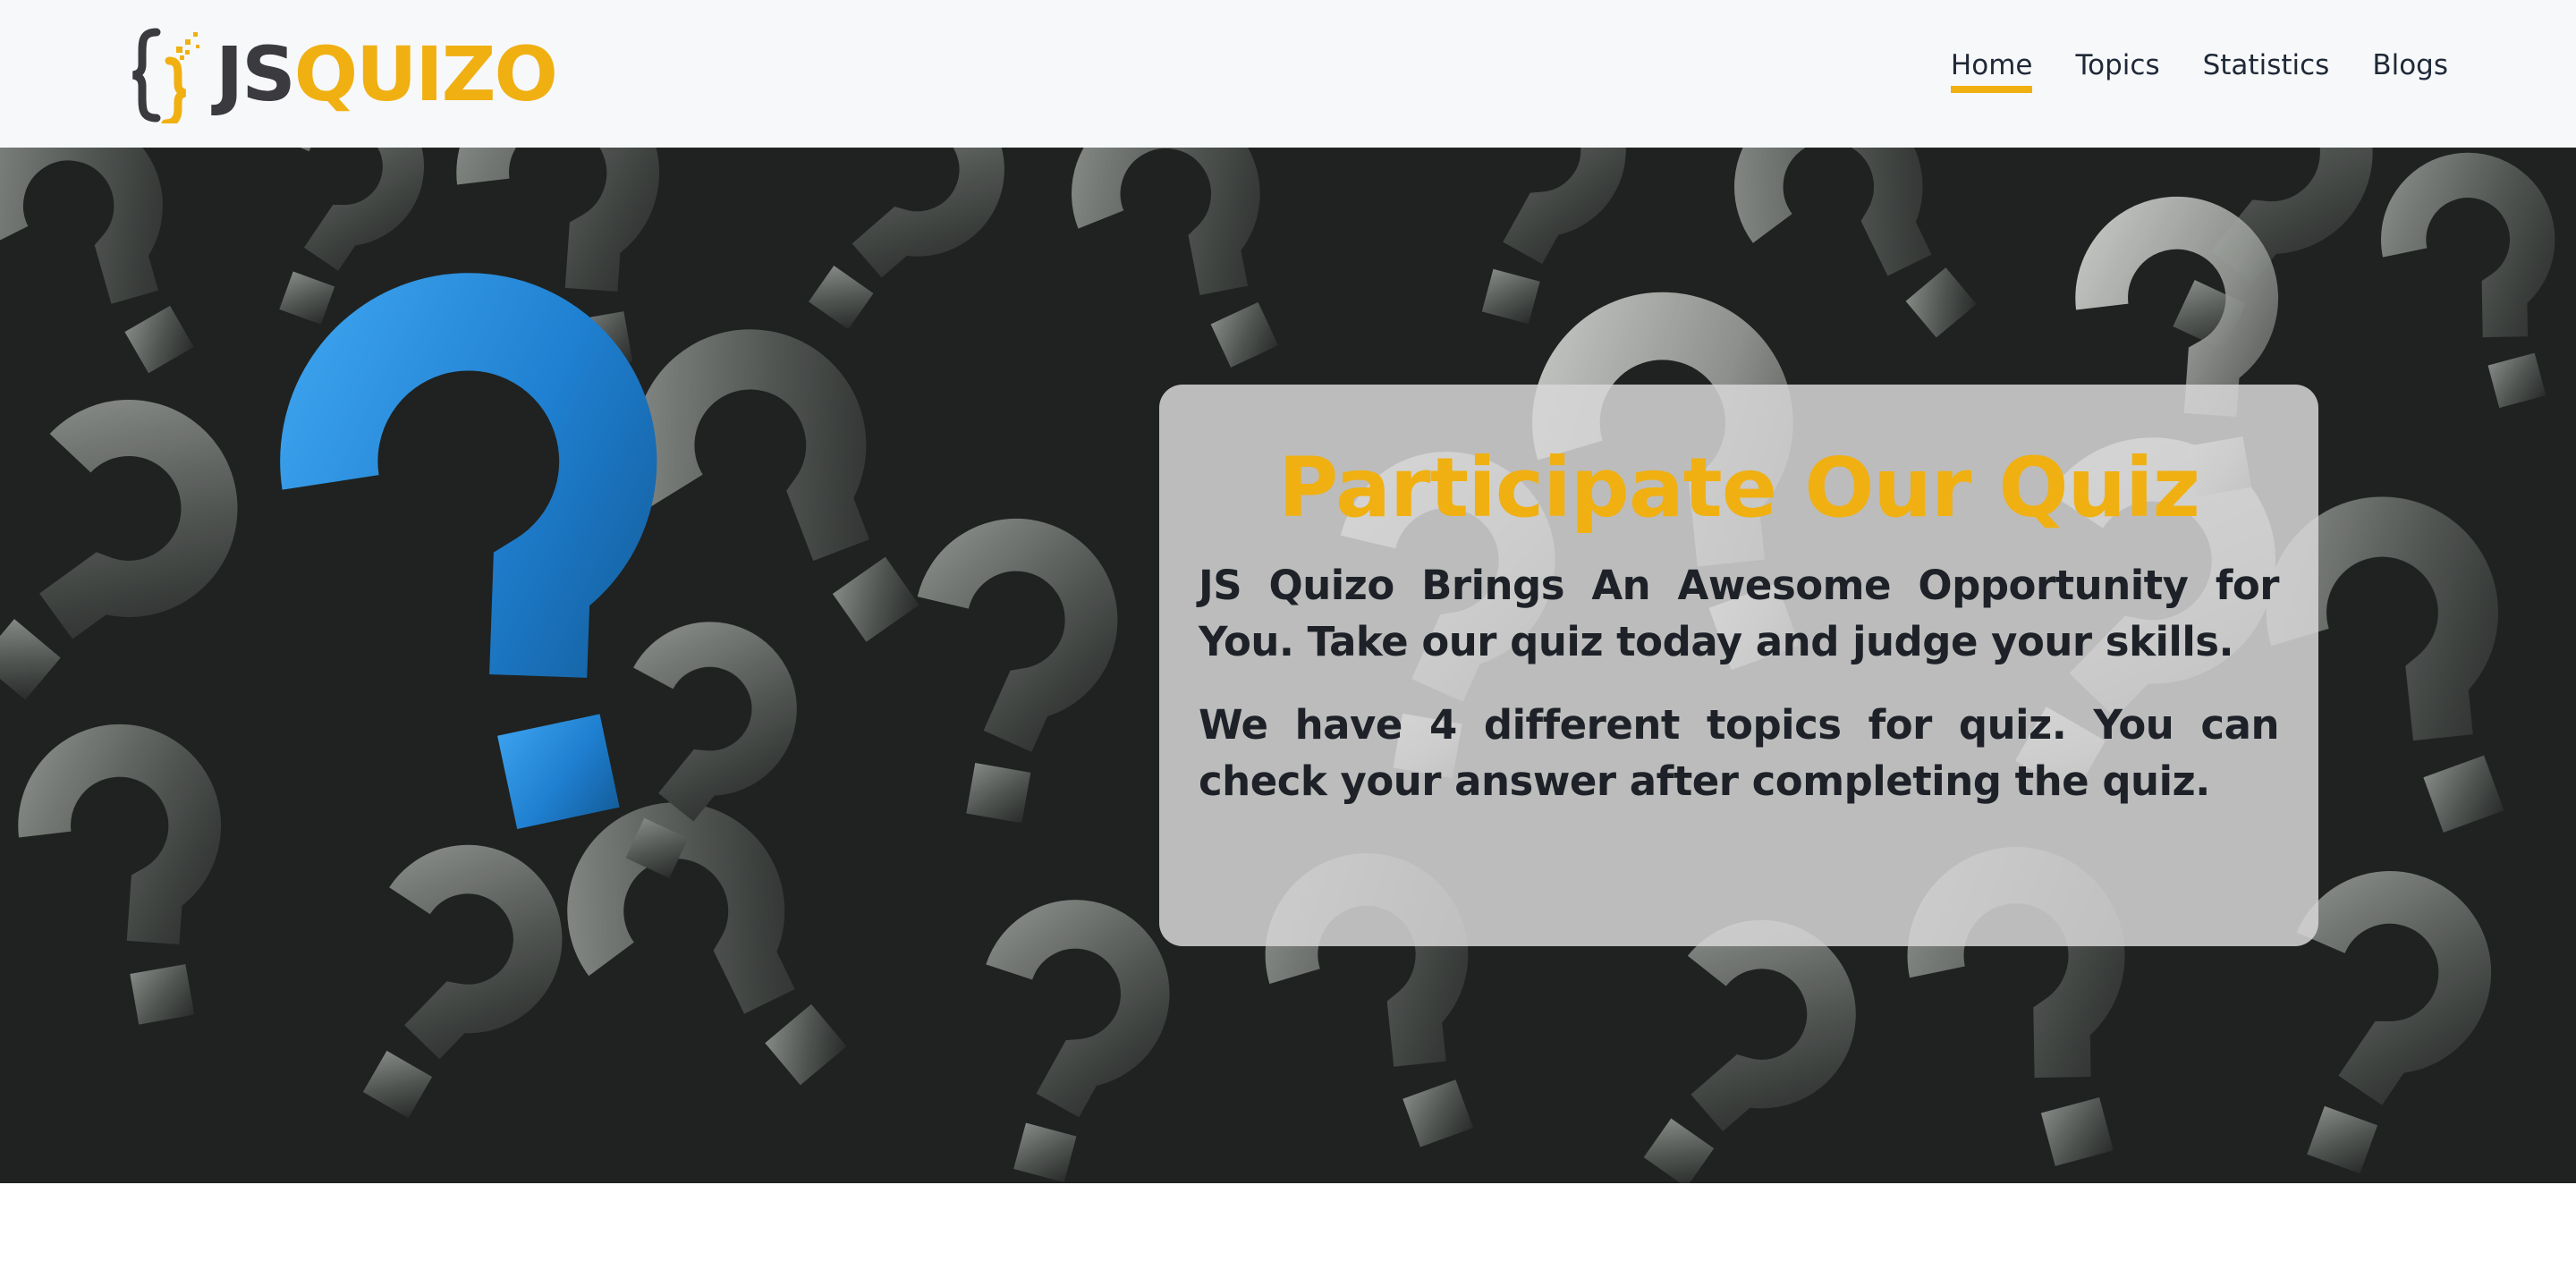 This screenshot has width=2576, height=1261. What do you see at coordinates (1738, 488) in the screenshot?
I see `hero-title: Participate Our Quiz` at bounding box center [1738, 488].